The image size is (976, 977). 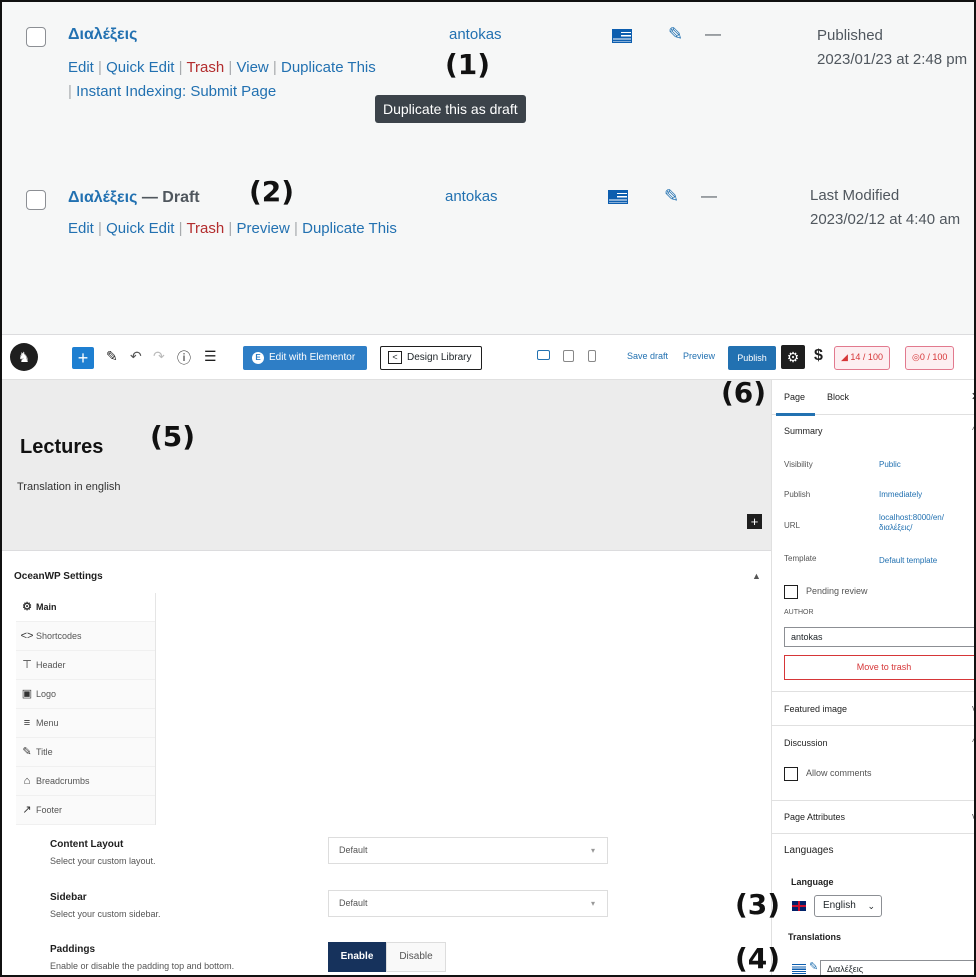 I want to click on edit-with-elementor-button: E Edit with Elementor, so click(x=305, y=358).